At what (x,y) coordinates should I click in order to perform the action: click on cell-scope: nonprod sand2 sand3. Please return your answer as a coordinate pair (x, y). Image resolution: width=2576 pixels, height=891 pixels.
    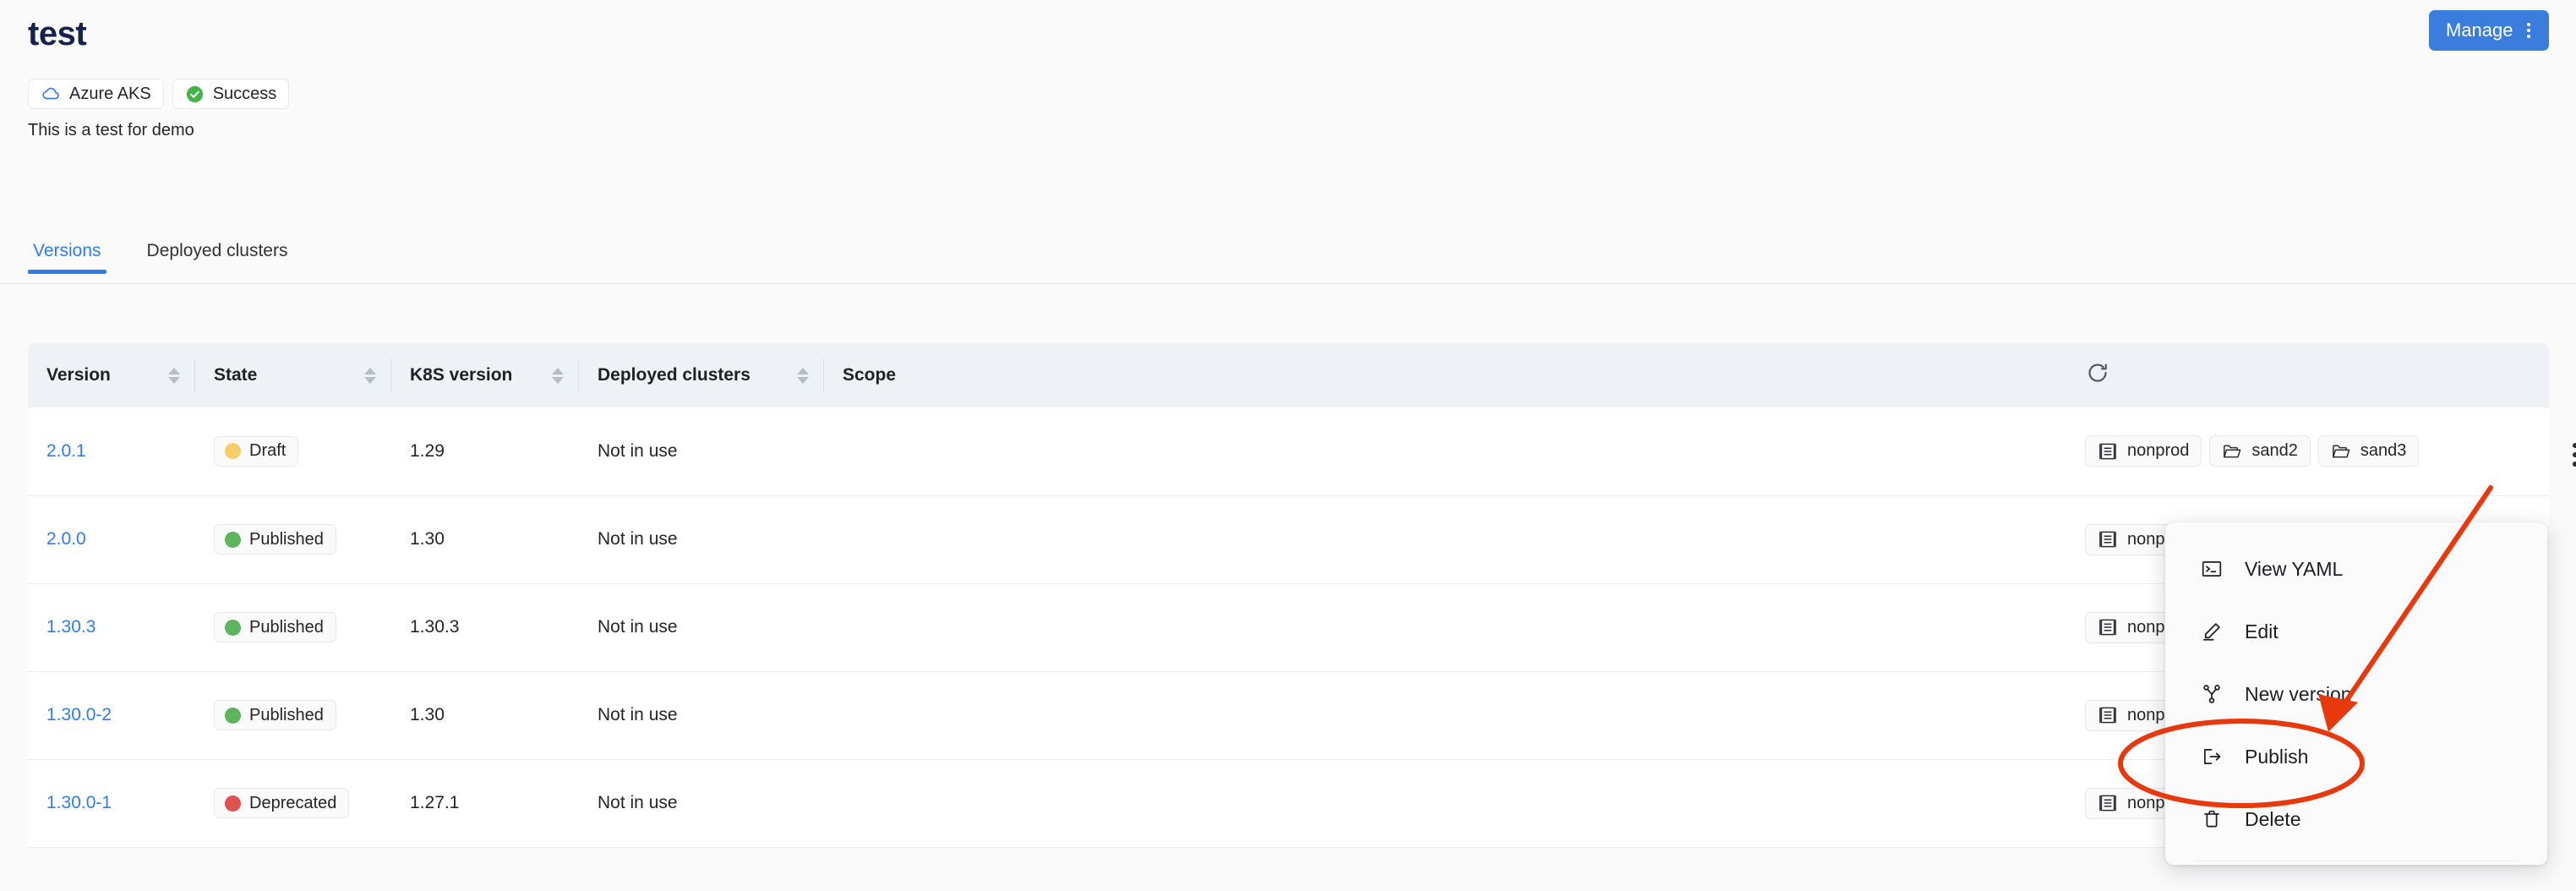
    Looking at the image, I should click on (2307, 451).